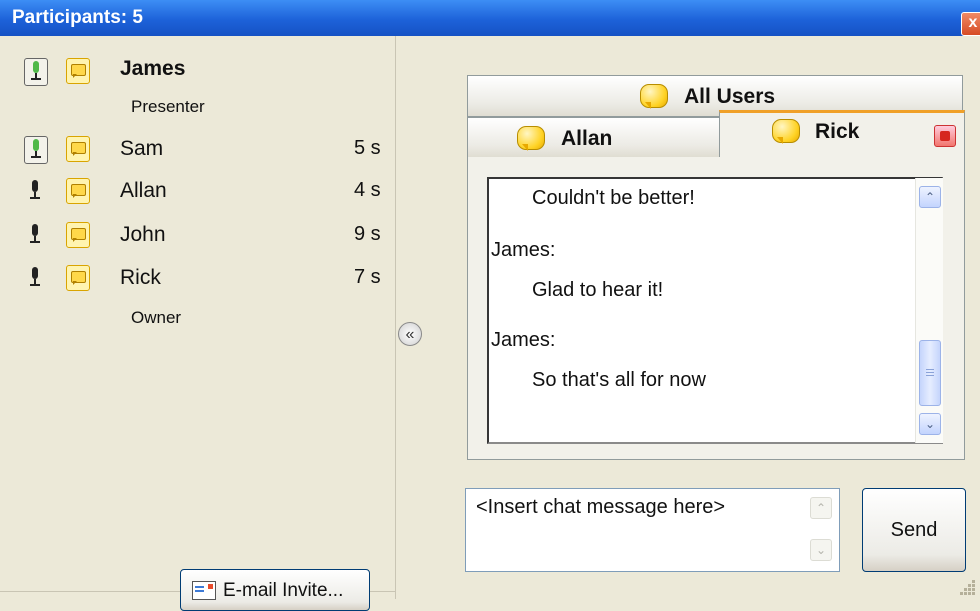 The width and height of the screenshot is (980, 611). What do you see at coordinates (168, 106) in the screenshot?
I see `participant-role: Presenter` at bounding box center [168, 106].